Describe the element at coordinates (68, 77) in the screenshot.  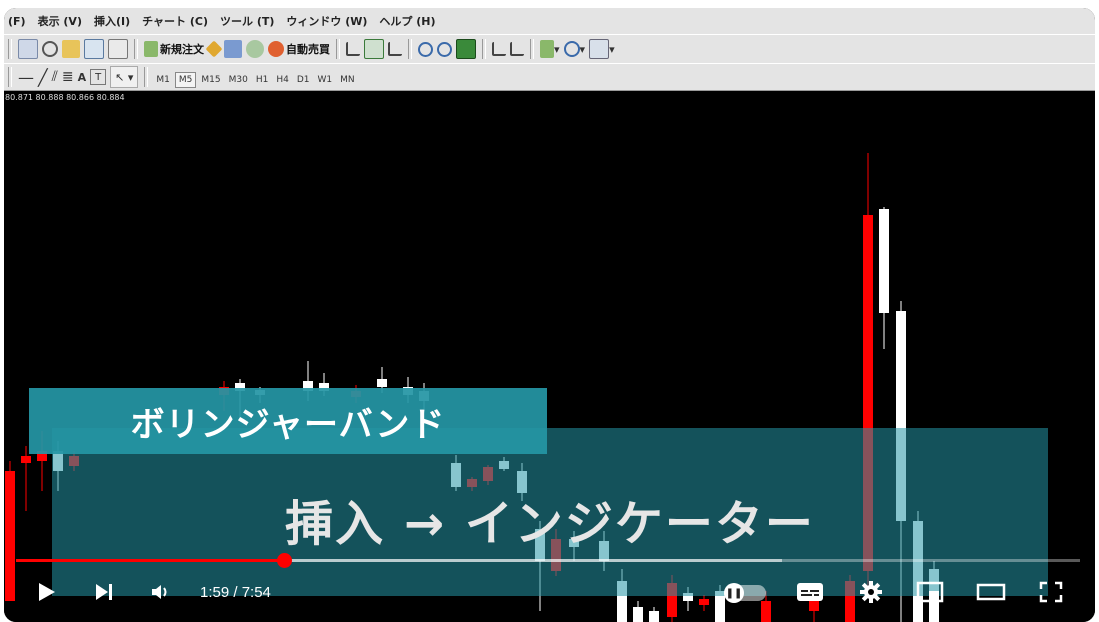
I see `fibonacci-icon: ≣` at that location.